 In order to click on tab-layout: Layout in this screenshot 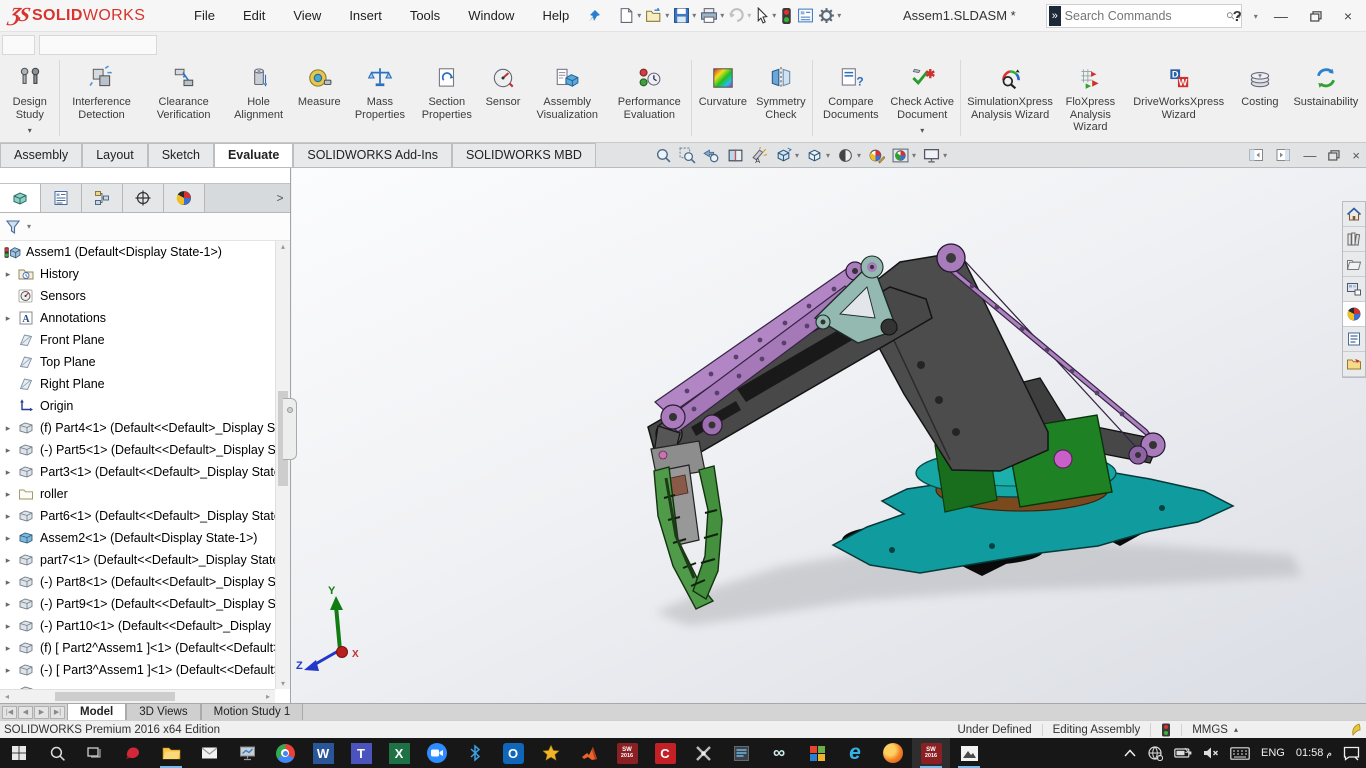, I will do `click(115, 155)`.